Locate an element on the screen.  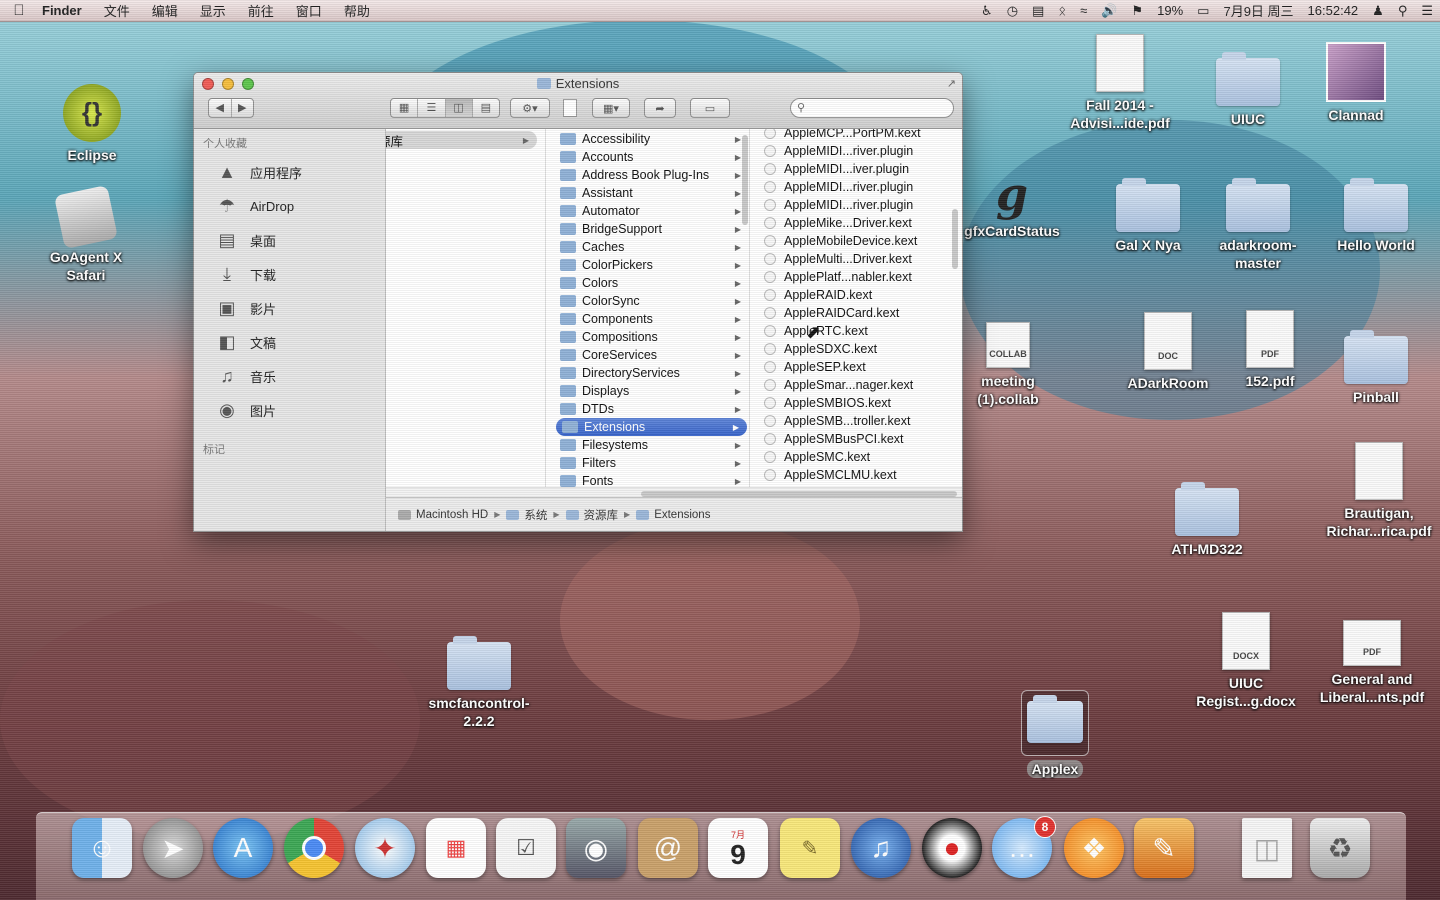
ibooks-icon: ❖ is located at coordinates (1094, 848).